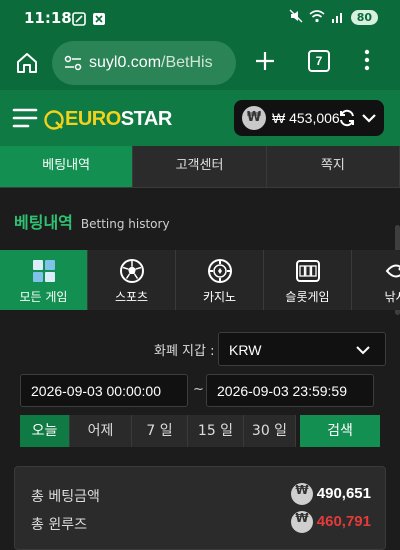 The image size is (400, 550). I want to click on category-label: 스포츠, so click(131, 297).